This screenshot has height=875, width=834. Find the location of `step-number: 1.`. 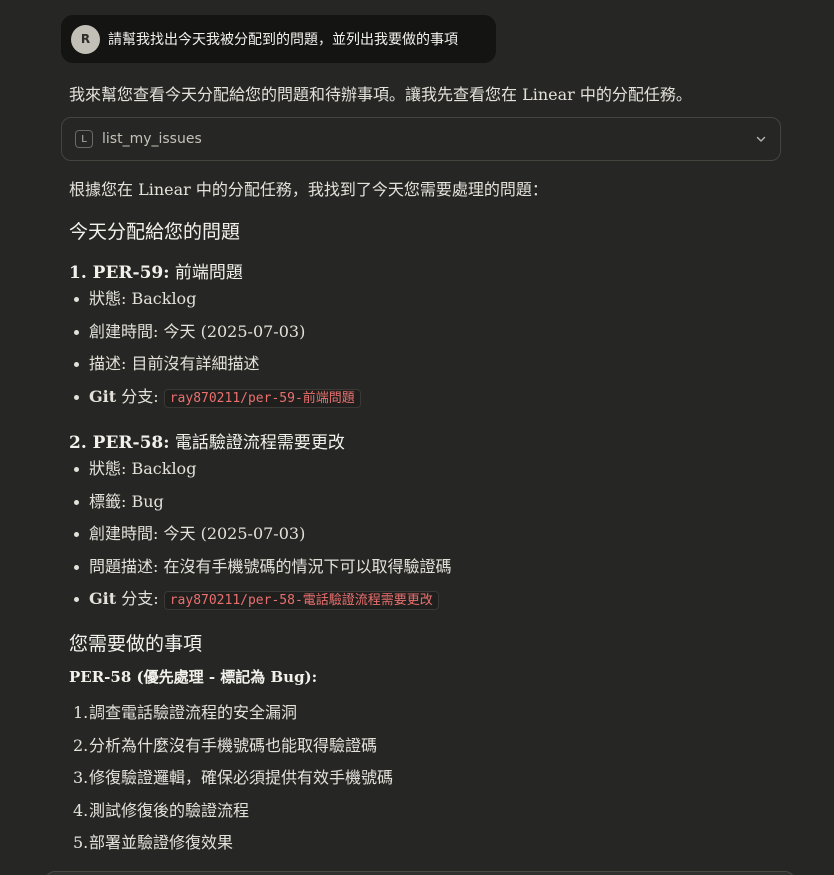

step-number: 1. is located at coordinates (81, 712).